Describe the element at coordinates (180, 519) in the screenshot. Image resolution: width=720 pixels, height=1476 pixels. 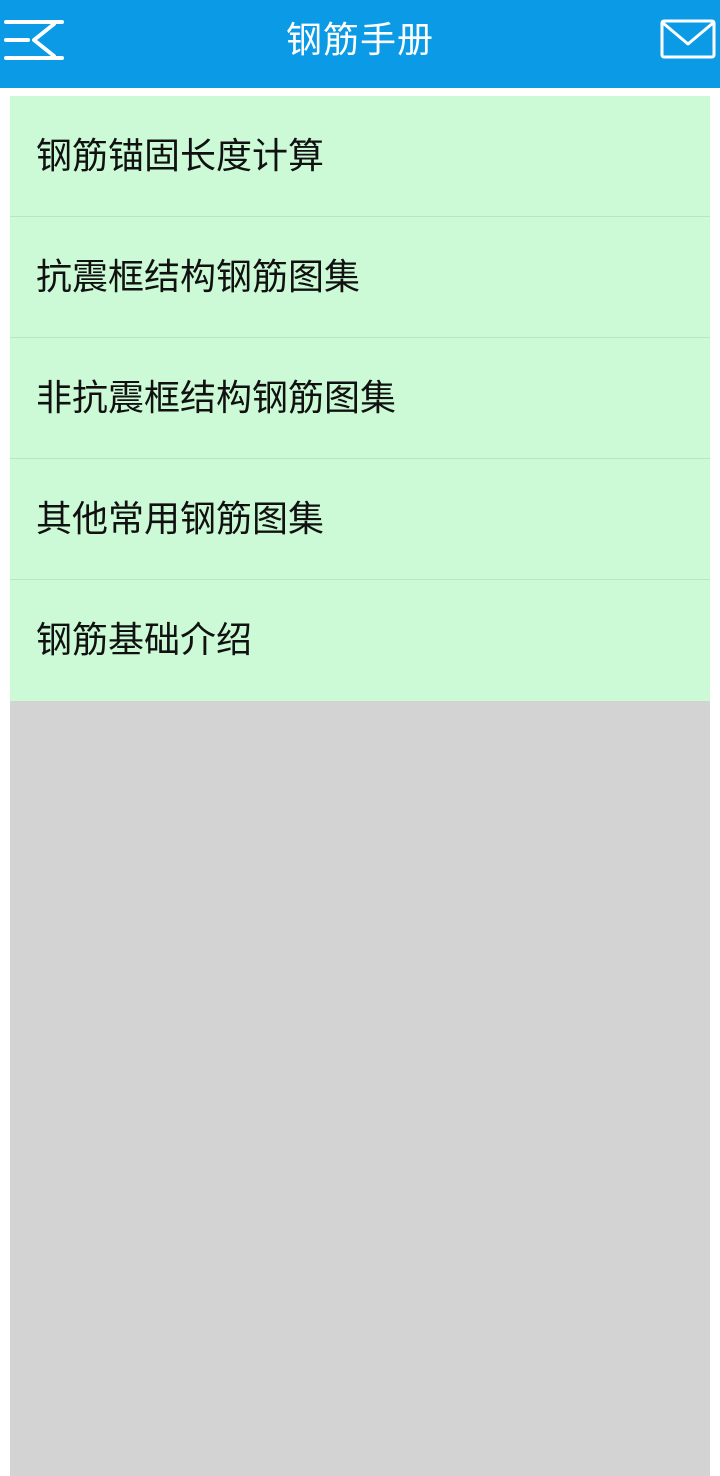
I see `list-item-label: 其他常用钢筋图集` at that location.